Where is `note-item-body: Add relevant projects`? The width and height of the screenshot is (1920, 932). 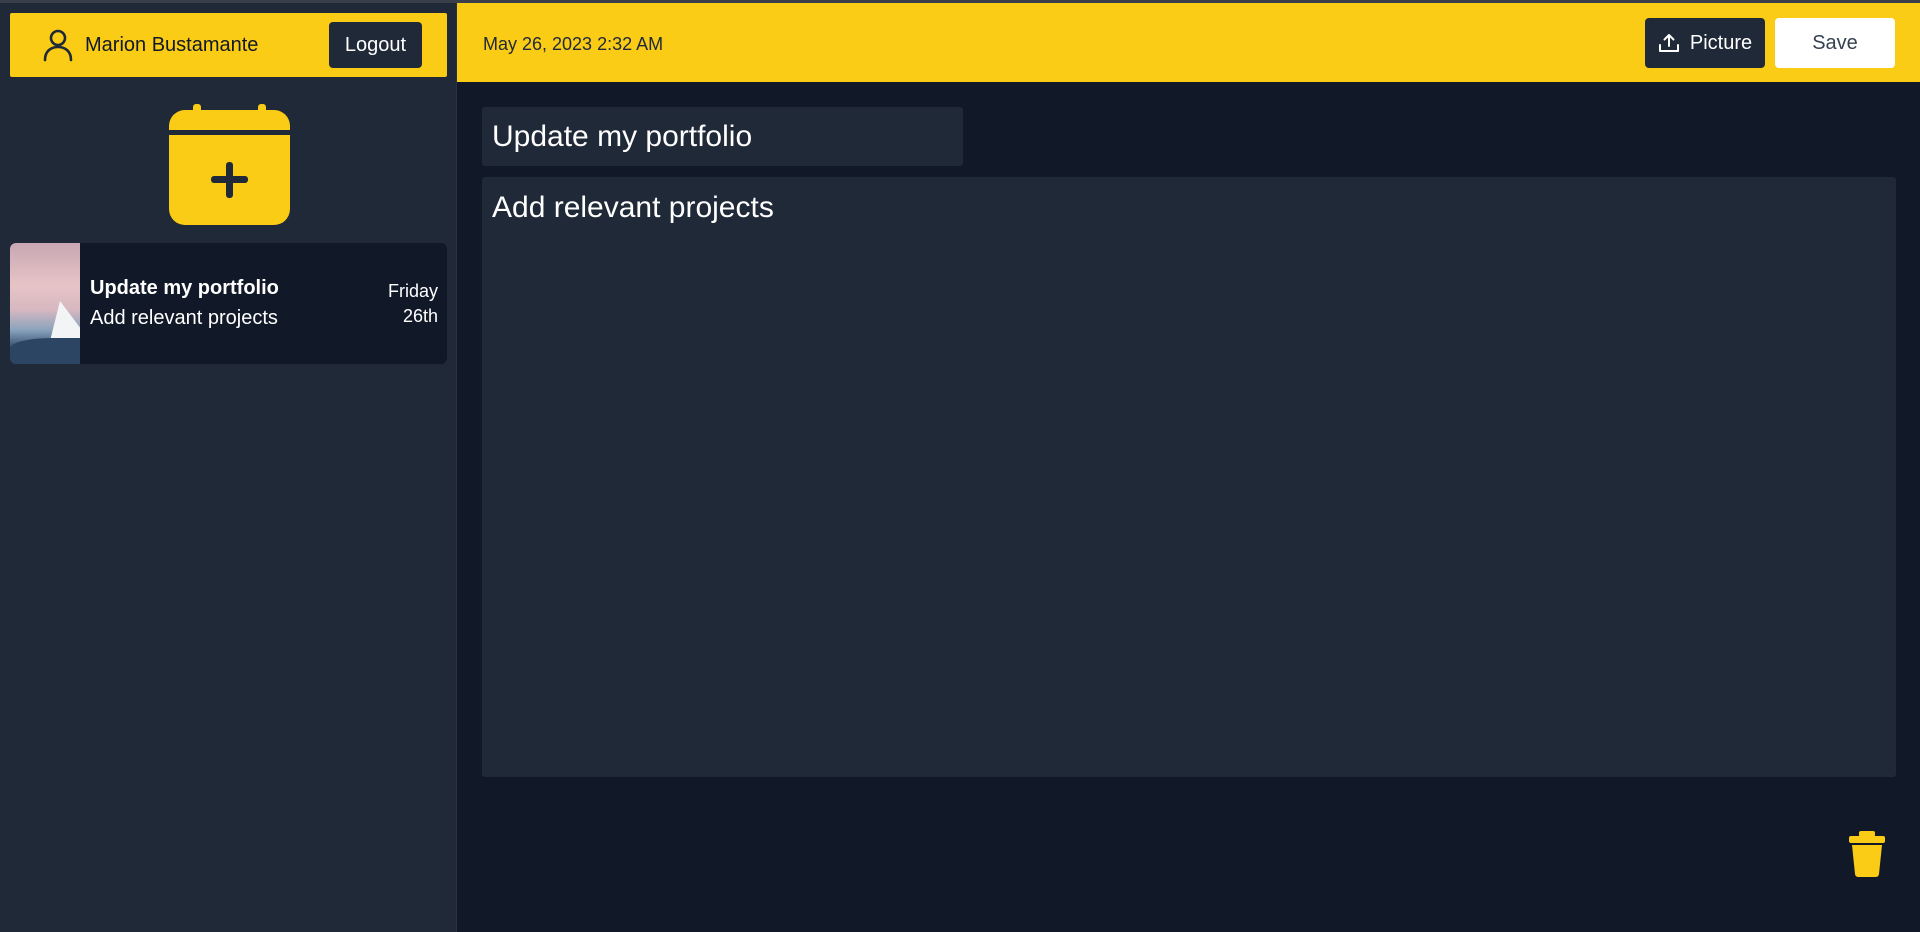
note-item-body: Add relevant projects is located at coordinates (184, 318).